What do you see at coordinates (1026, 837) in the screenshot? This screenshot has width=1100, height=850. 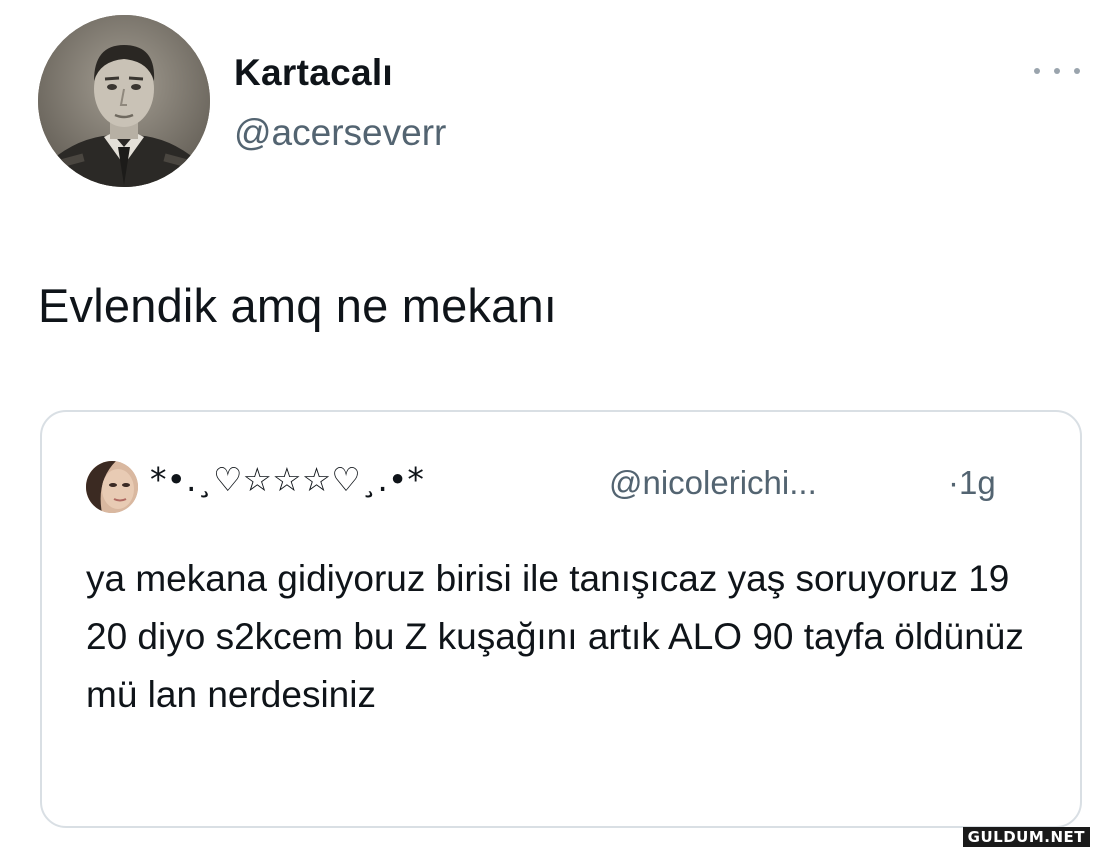 I see `watermark: GULDUM.NET` at bounding box center [1026, 837].